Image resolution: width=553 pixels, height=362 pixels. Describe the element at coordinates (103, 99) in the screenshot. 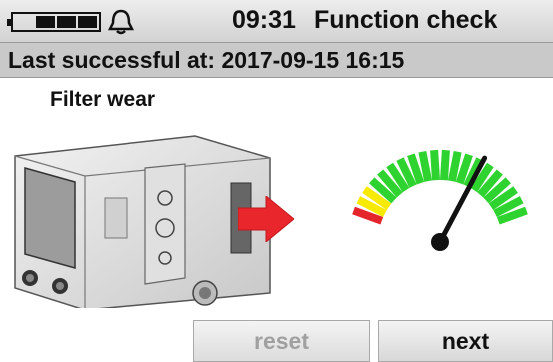

I see `section-label: Filter wear` at that location.